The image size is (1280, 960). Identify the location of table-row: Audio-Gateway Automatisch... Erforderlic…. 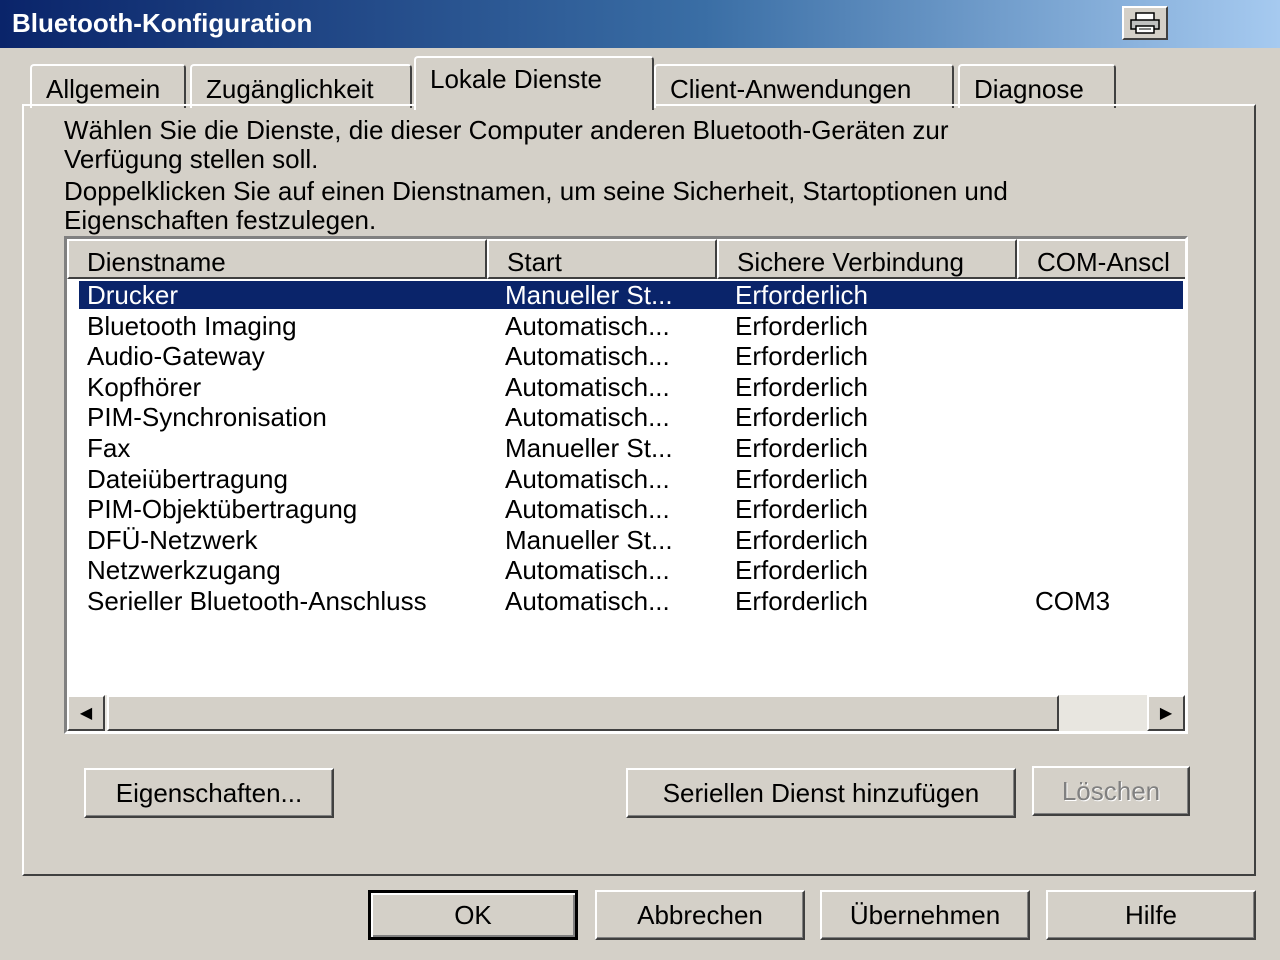
(626, 355).